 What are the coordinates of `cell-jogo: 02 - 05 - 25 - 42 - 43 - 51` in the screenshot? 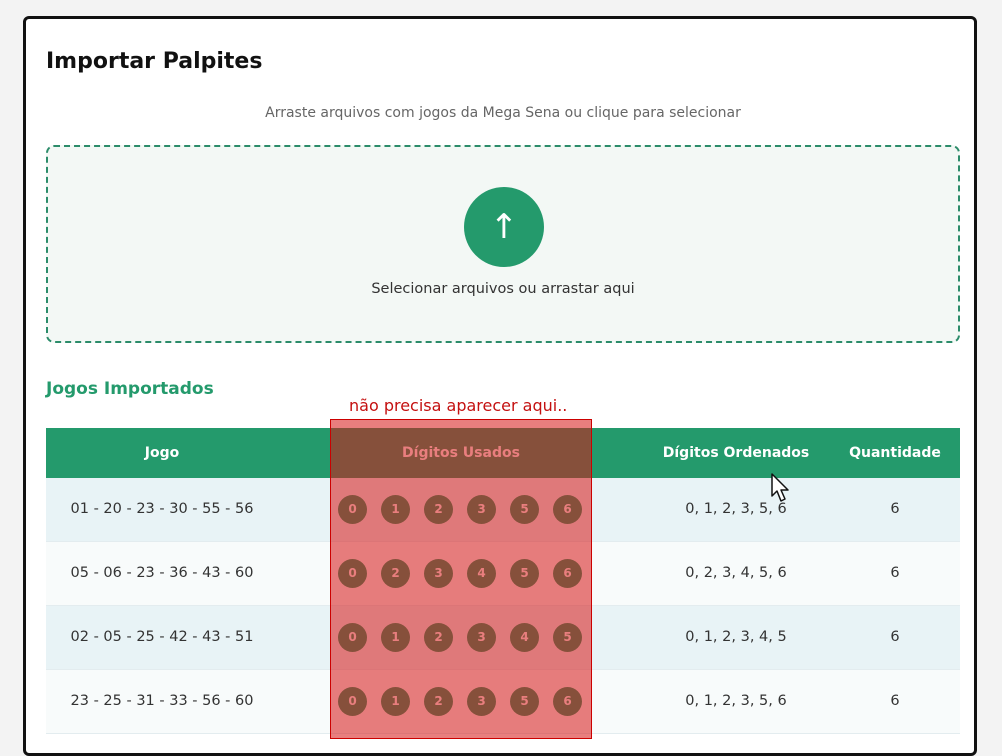 It's located at (162, 637).